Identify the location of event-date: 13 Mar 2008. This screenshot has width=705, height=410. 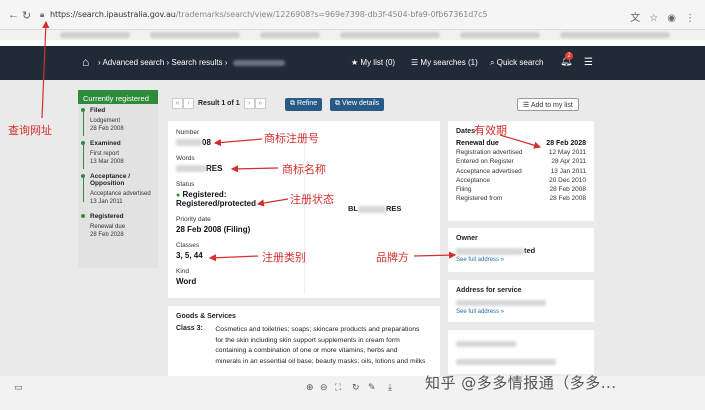
(107, 162).